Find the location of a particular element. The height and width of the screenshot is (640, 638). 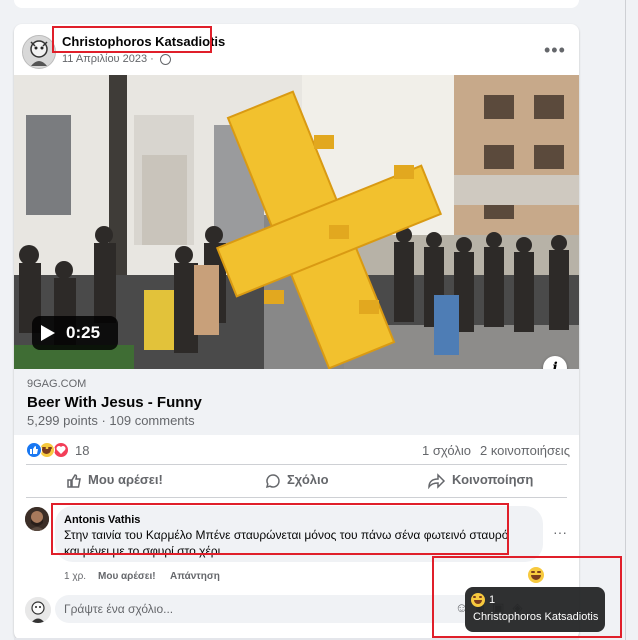

author-avatar is located at coordinates (39, 52).